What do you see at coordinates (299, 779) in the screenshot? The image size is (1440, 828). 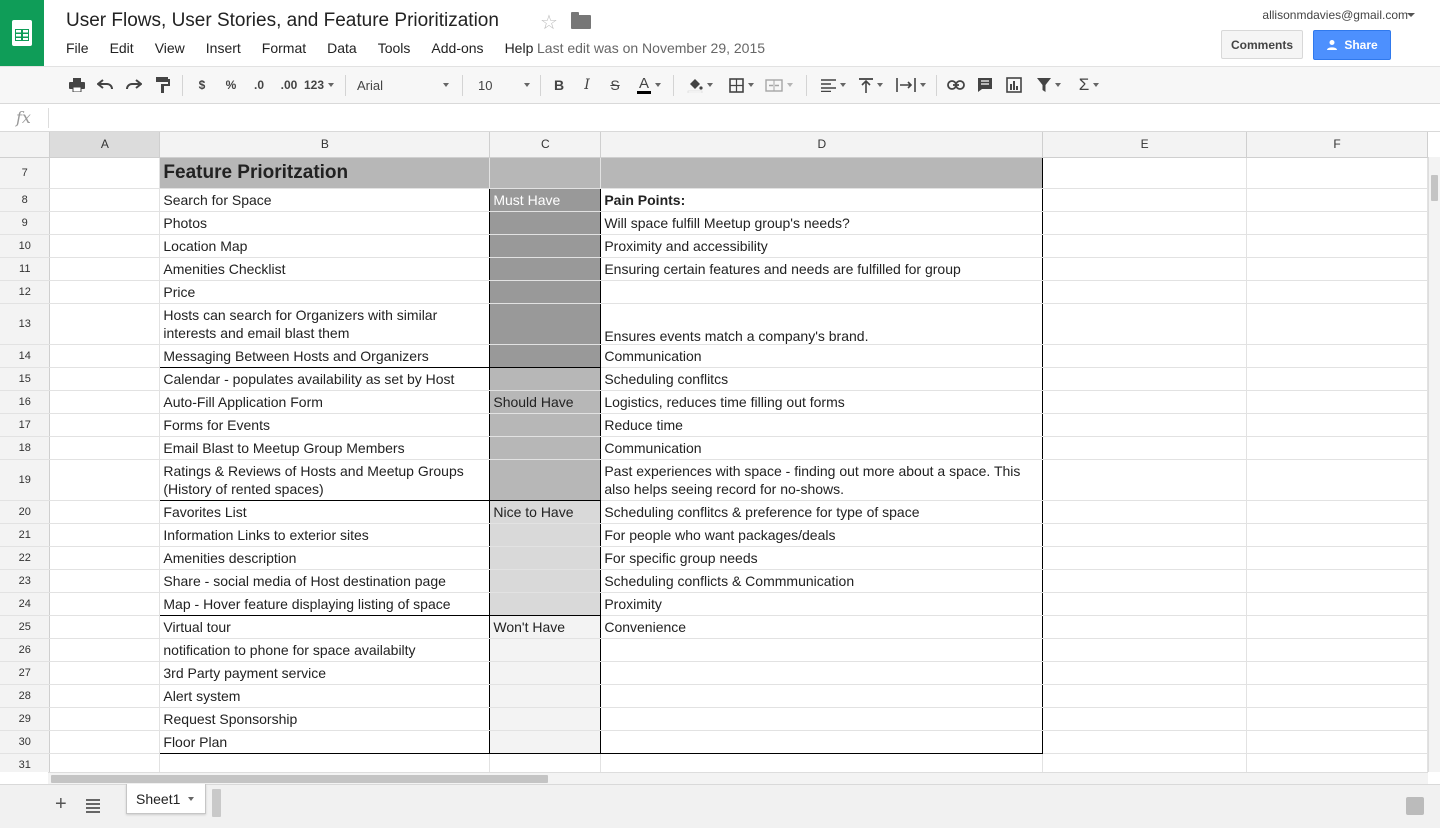 I see `horizontal-scrollbar-thumb` at bounding box center [299, 779].